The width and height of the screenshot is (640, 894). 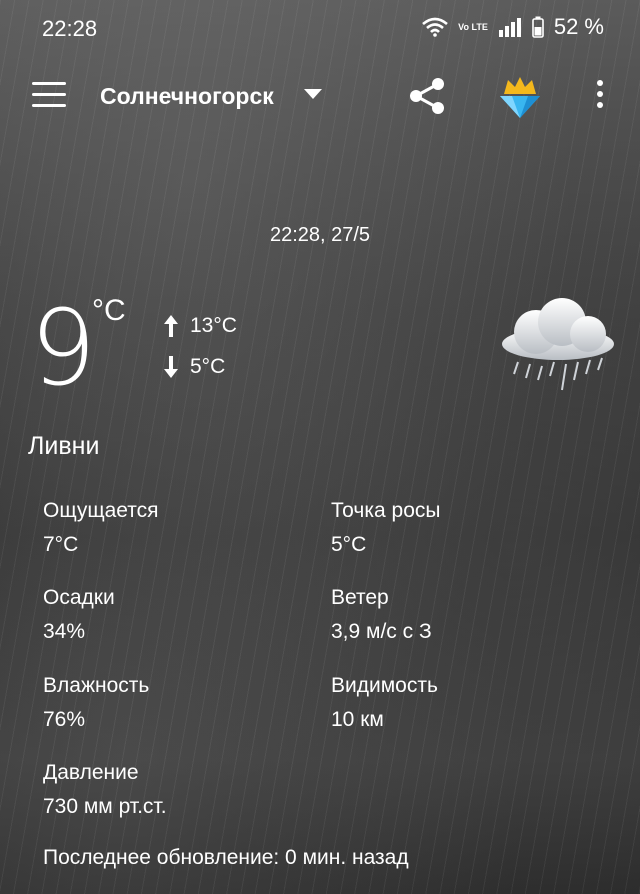 What do you see at coordinates (79, 614) in the screenshot?
I see `detail-precipitation: Осадки 34%` at bounding box center [79, 614].